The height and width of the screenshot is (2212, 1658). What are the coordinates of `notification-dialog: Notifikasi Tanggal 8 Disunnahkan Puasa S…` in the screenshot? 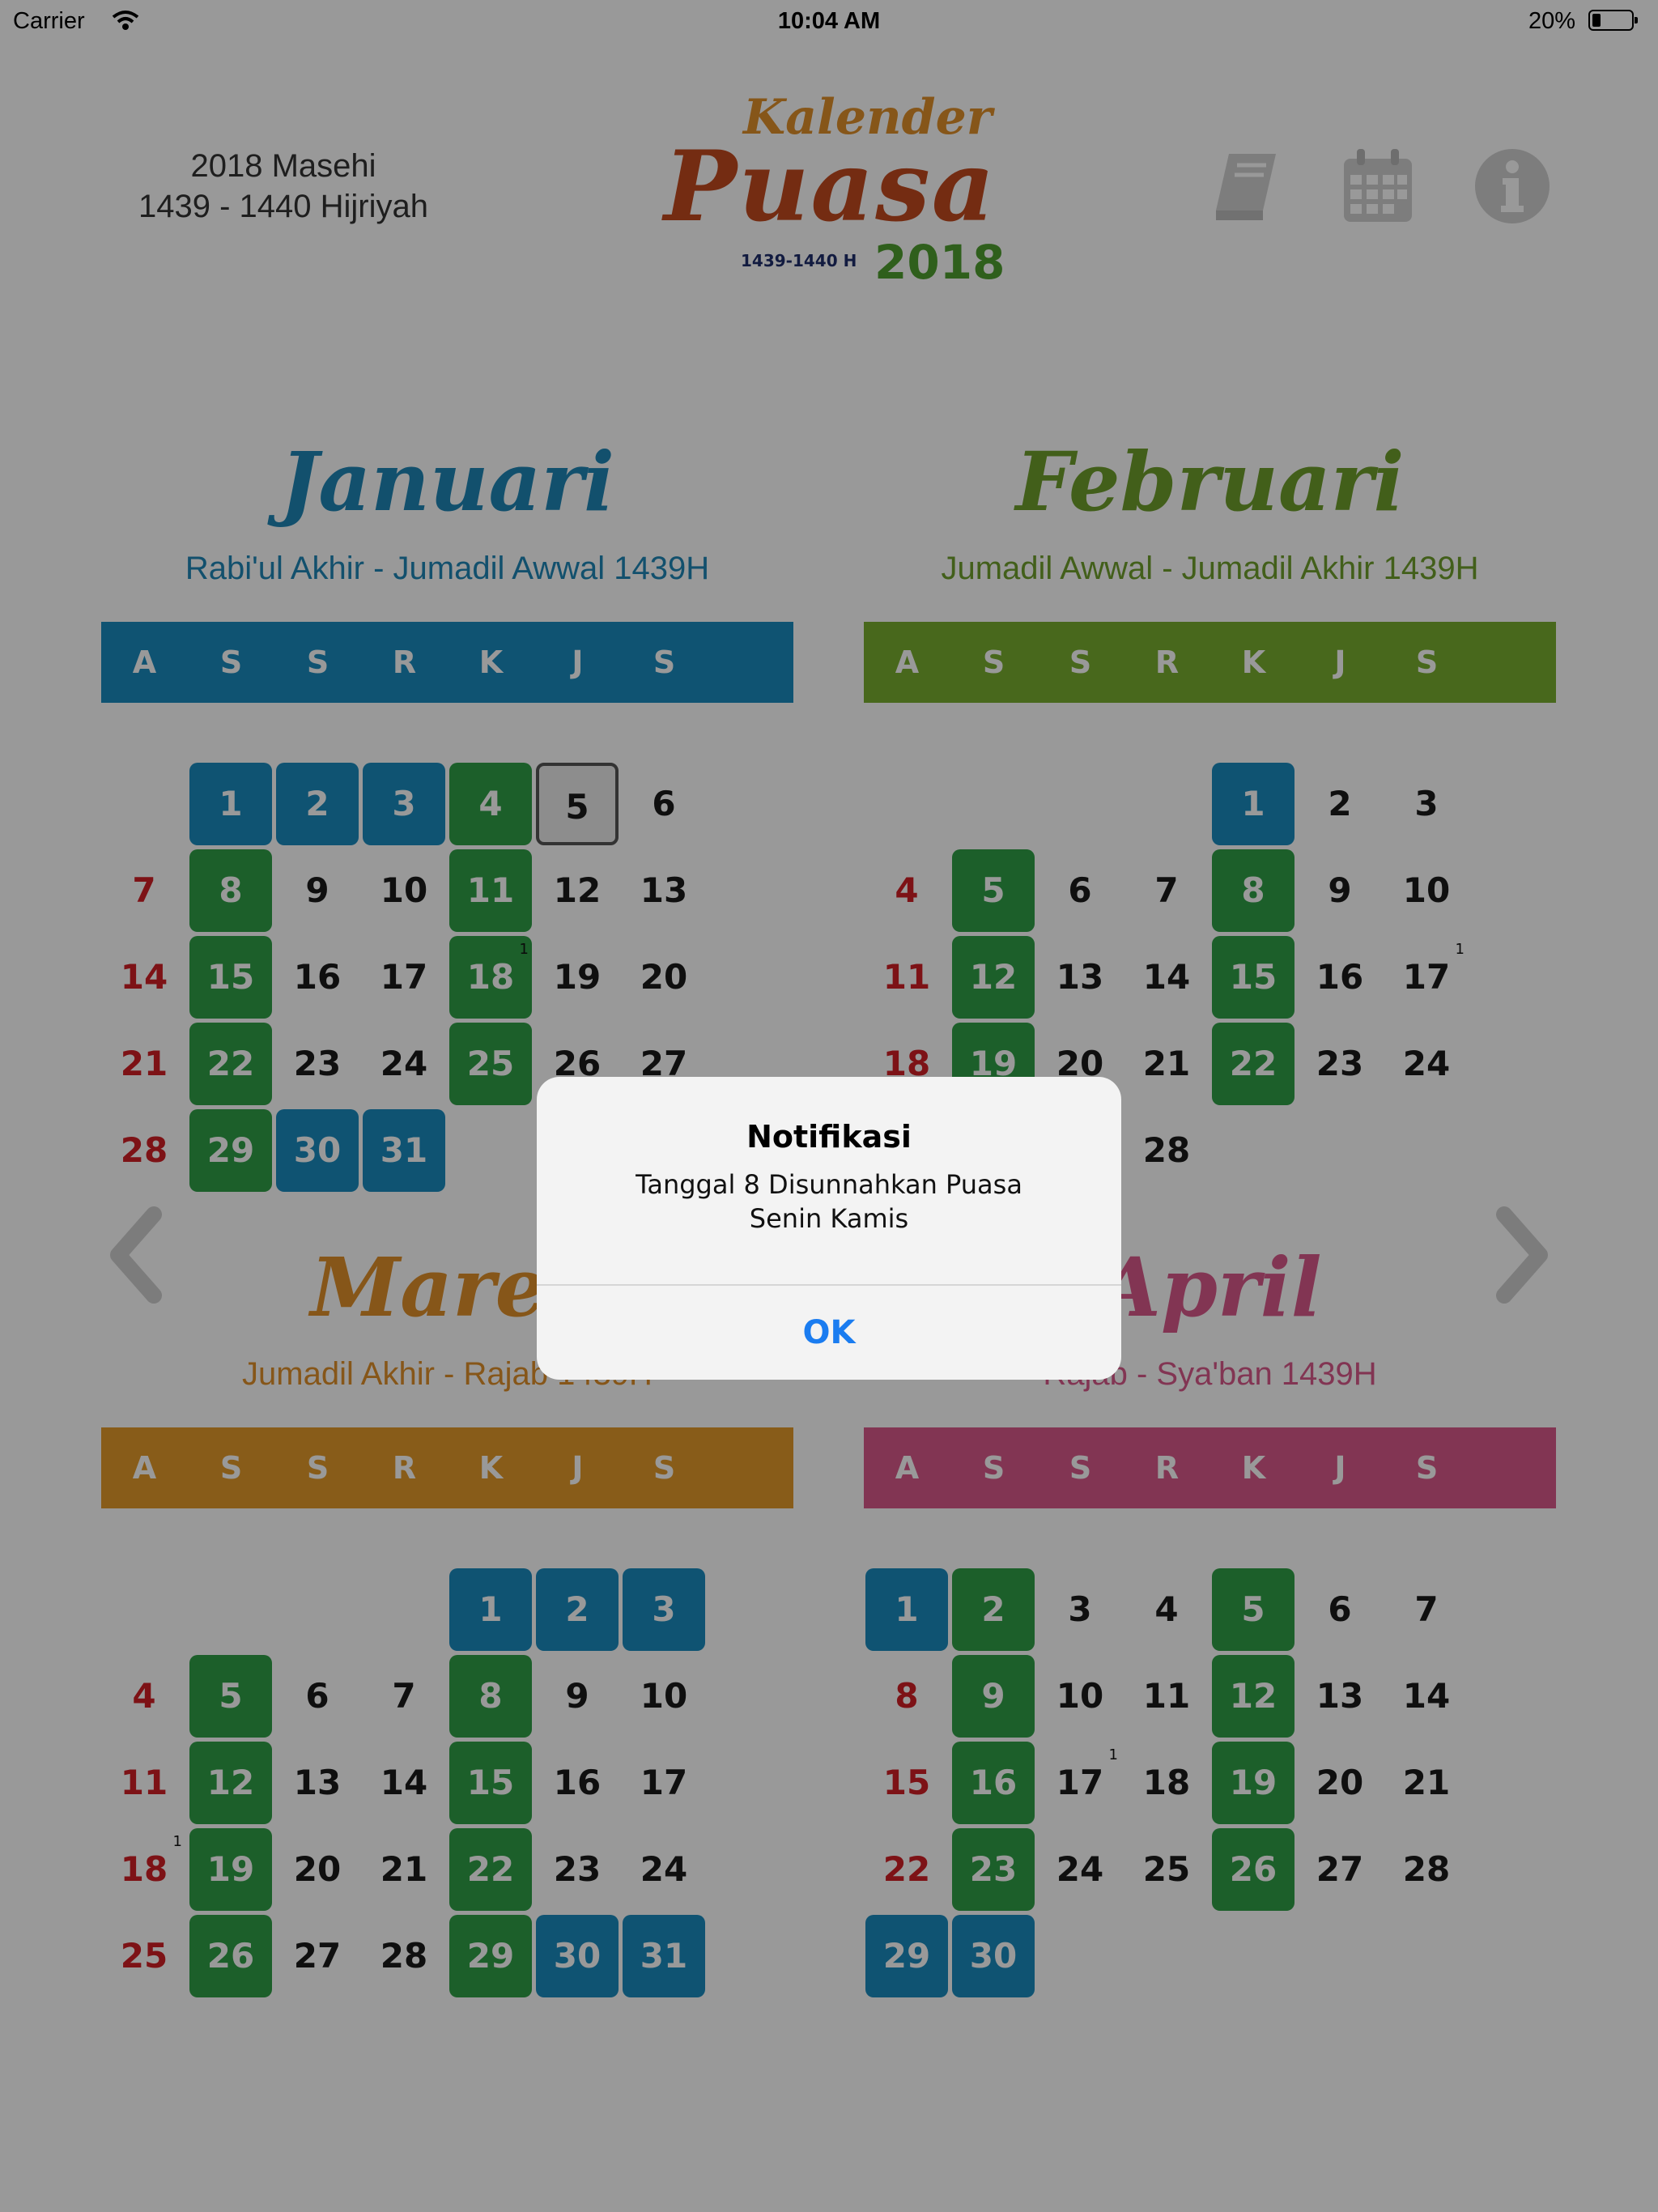 It's located at (829, 1229).